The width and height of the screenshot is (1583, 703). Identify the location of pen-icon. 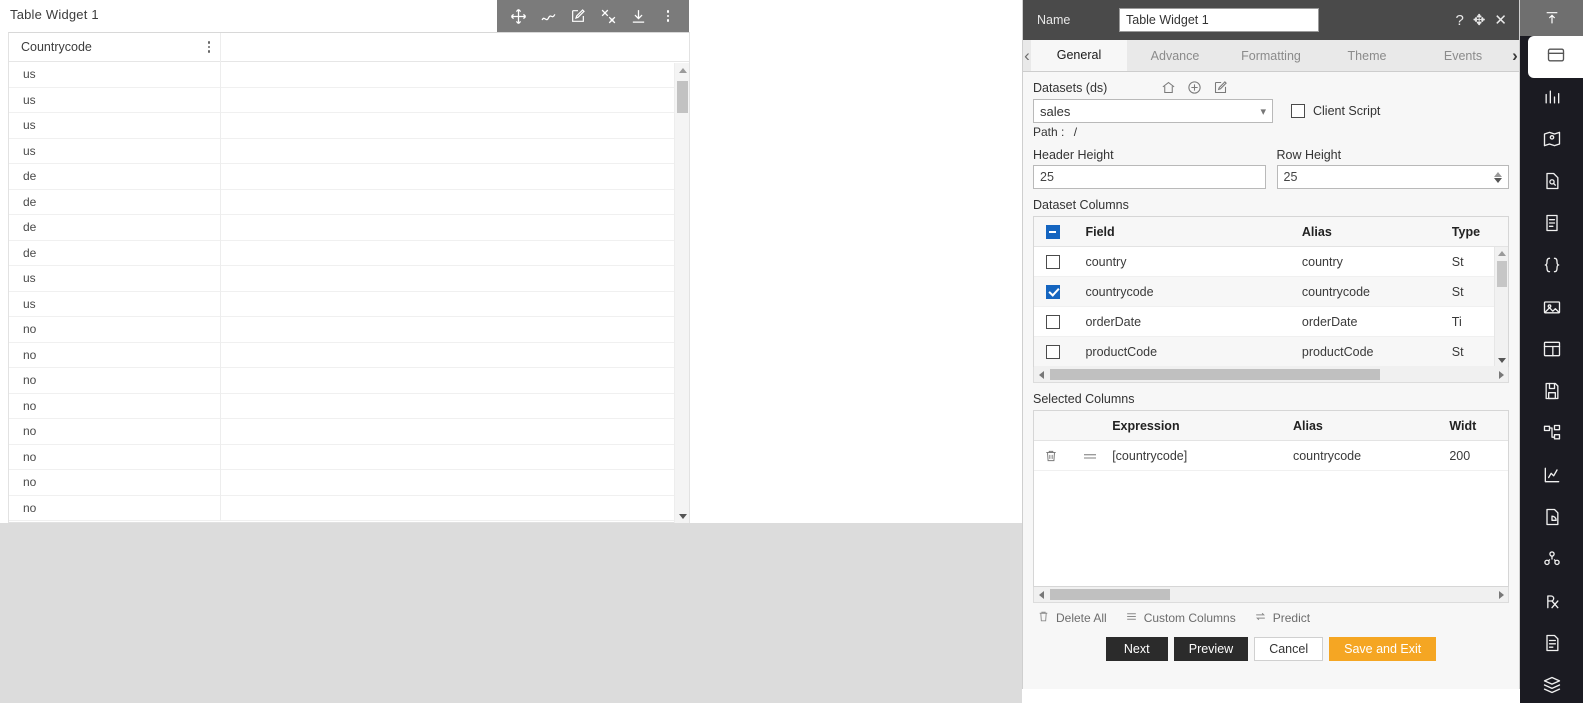
(548, 16).